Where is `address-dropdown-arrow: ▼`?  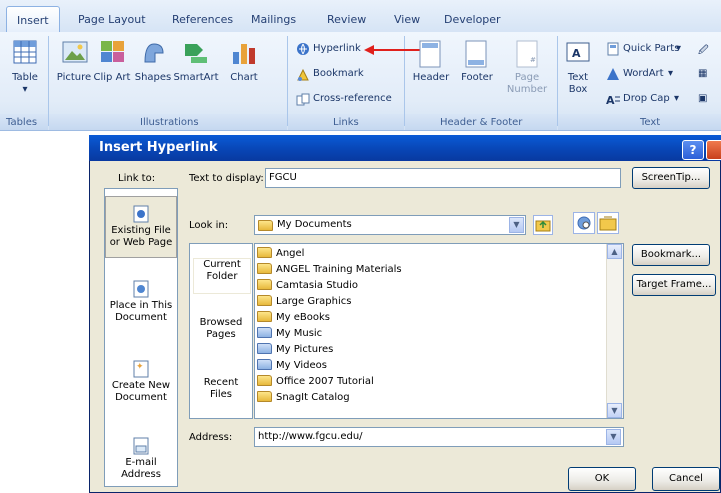
address-dropdown-arrow: ▼ is located at coordinates (613, 437).